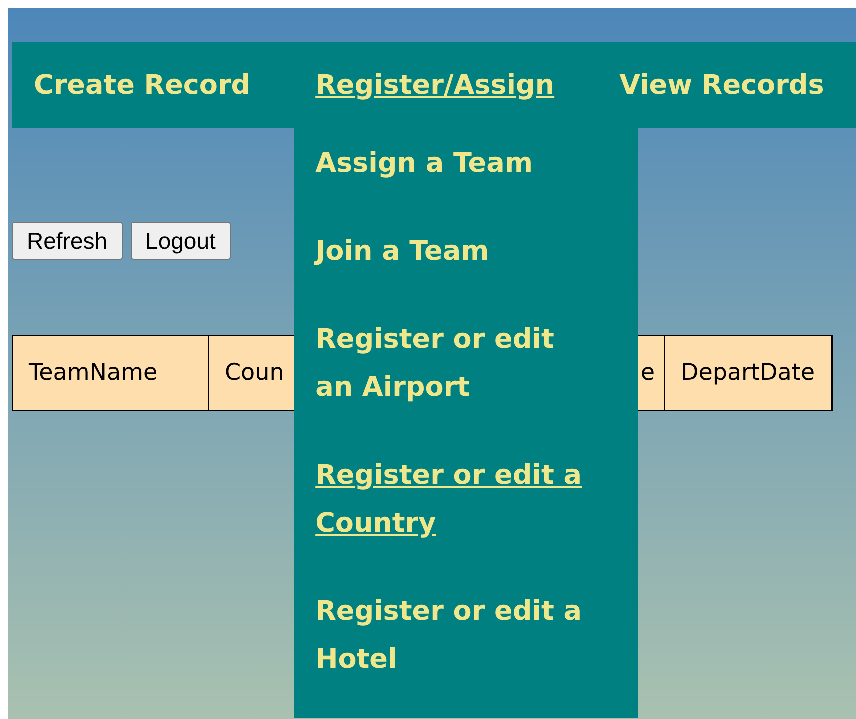  What do you see at coordinates (727, 85) in the screenshot?
I see `nav-link: View Records` at bounding box center [727, 85].